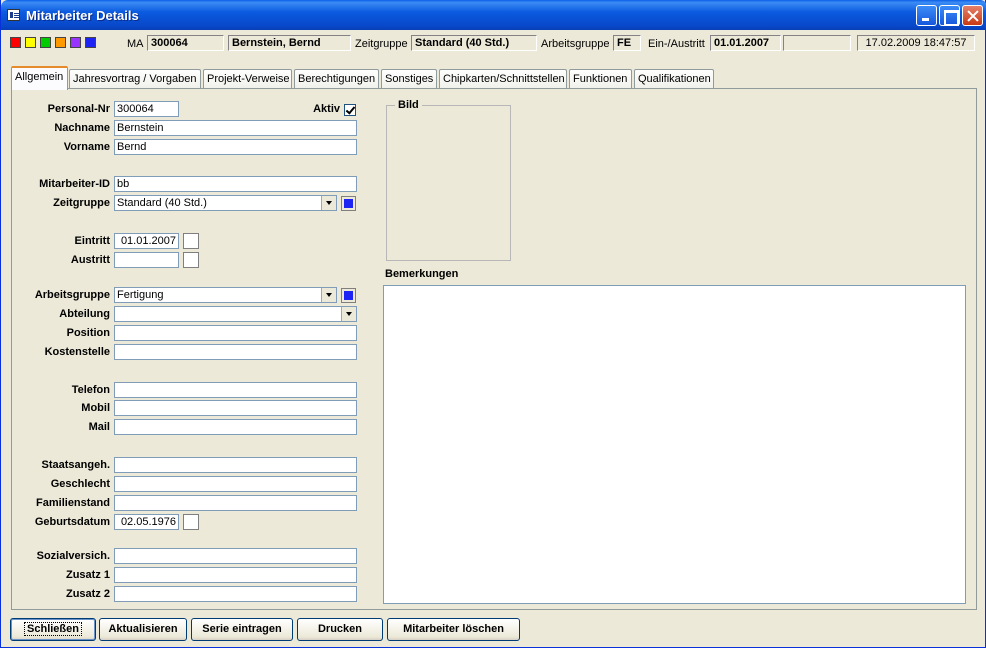 Image resolution: width=986 pixels, height=648 pixels. I want to click on form-icon, so click(13, 15).